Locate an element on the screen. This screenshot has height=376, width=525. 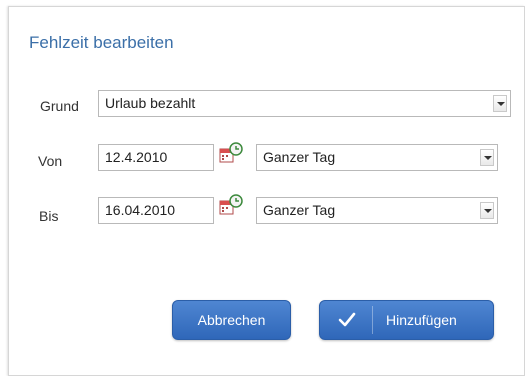
dialog-title: Fehlzeit bearbeiten is located at coordinates (101, 42).